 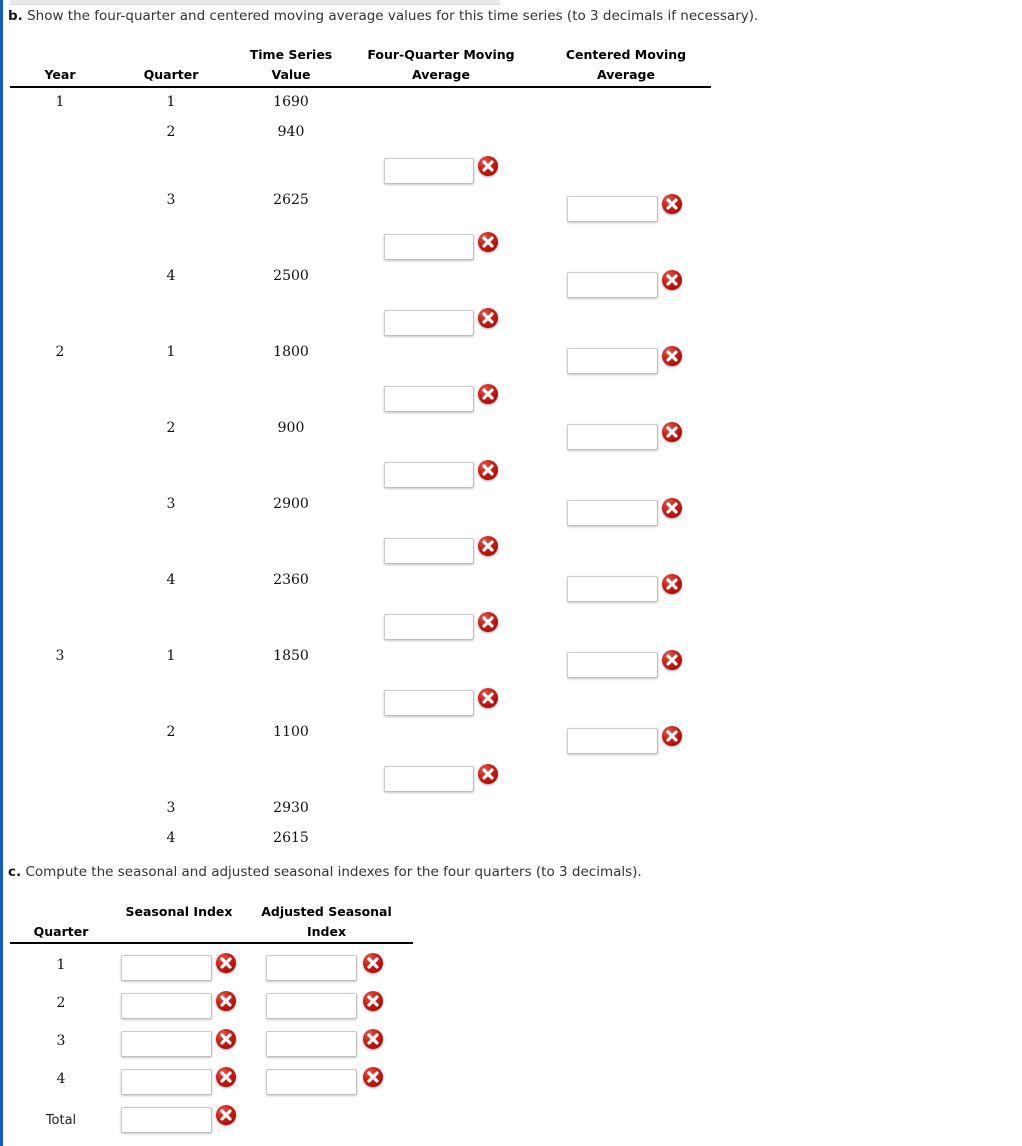 I want to click on header-time-series-value-line2: Value, so click(x=291, y=74).